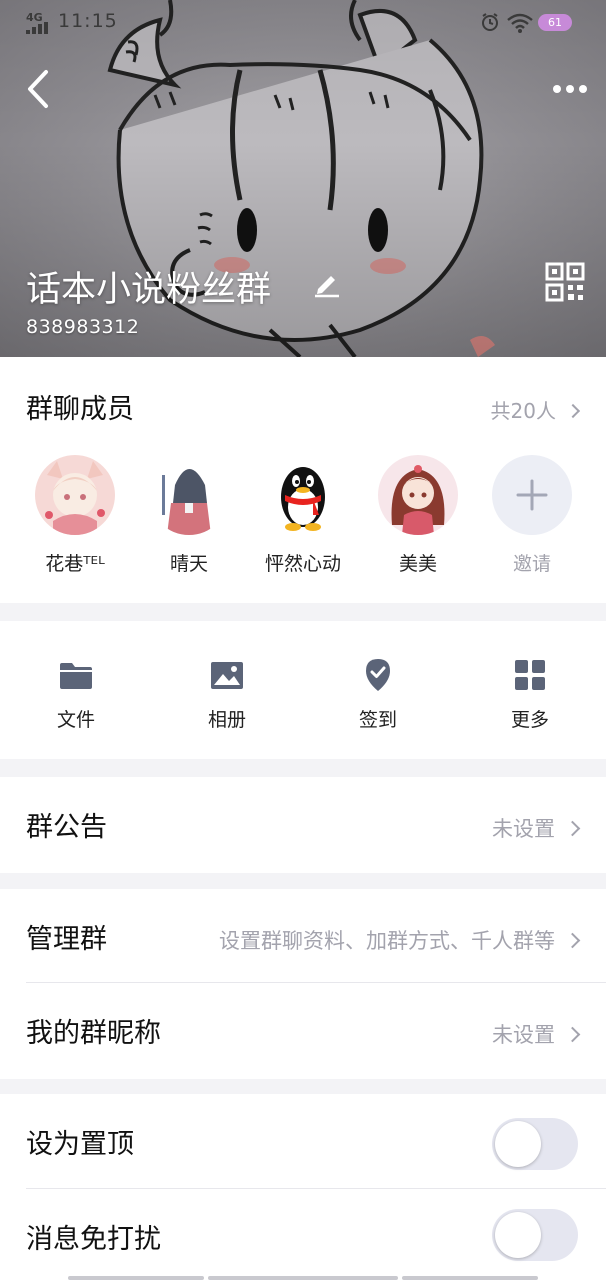  Describe the element at coordinates (76, 694) in the screenshot. I see `files-button: 文件` at that location.